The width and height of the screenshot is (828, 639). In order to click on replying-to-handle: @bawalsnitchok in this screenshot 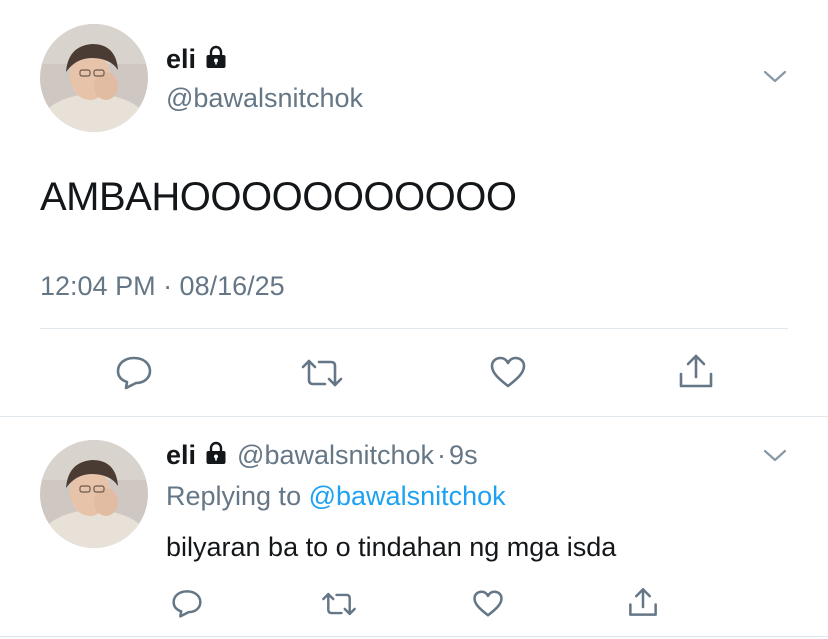, I will do `click(407, 496)`.